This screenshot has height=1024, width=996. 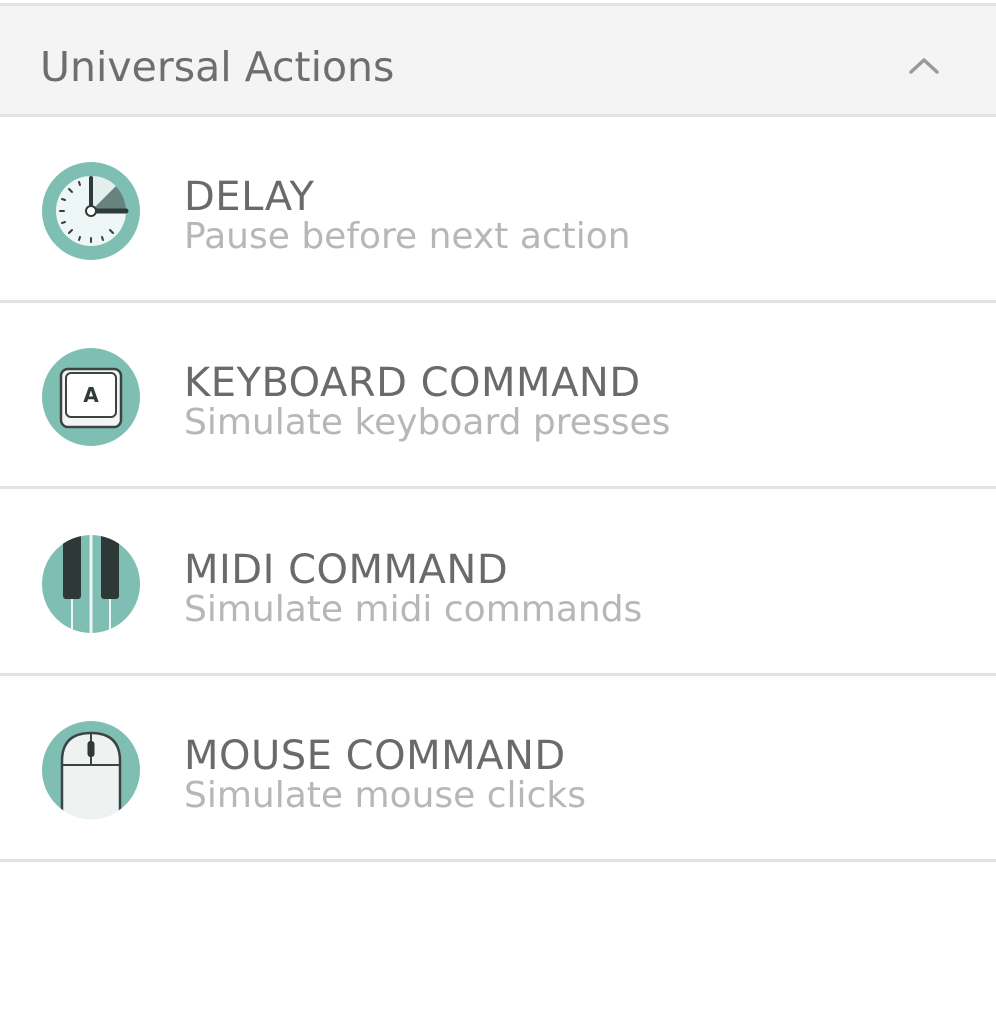 I want to click on keyboard-key-icon: A, so click(x=91, y=397).